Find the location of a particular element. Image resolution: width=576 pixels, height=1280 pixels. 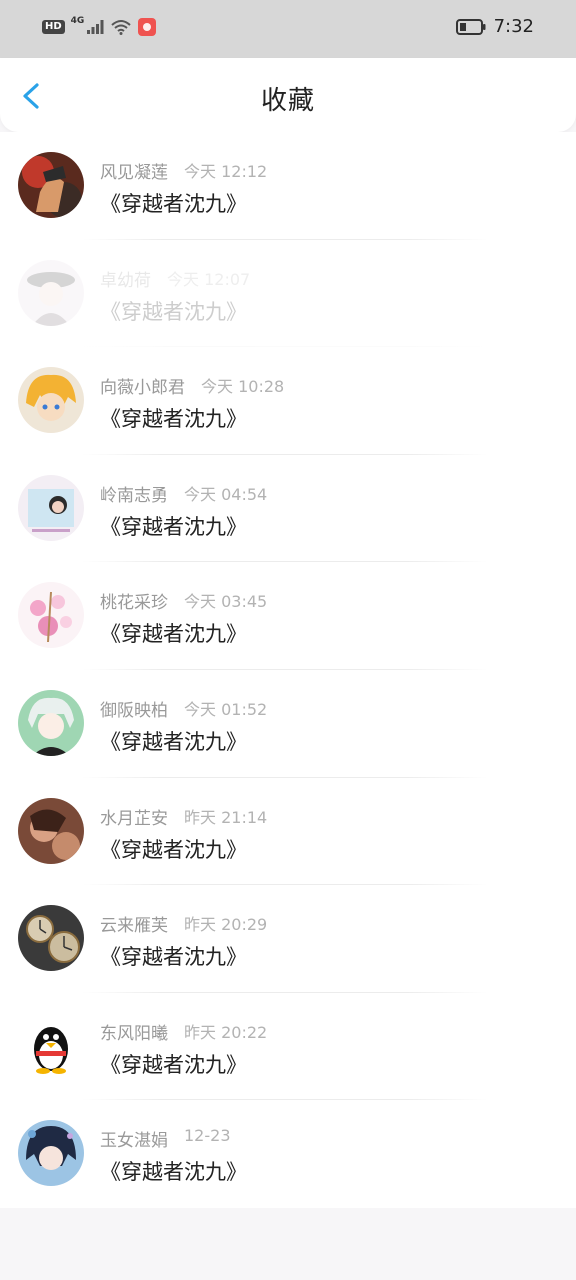

list-item: 向薇小郎君 今天 10:28 《穿越者沈九》 is located at coordinates (288, 401).